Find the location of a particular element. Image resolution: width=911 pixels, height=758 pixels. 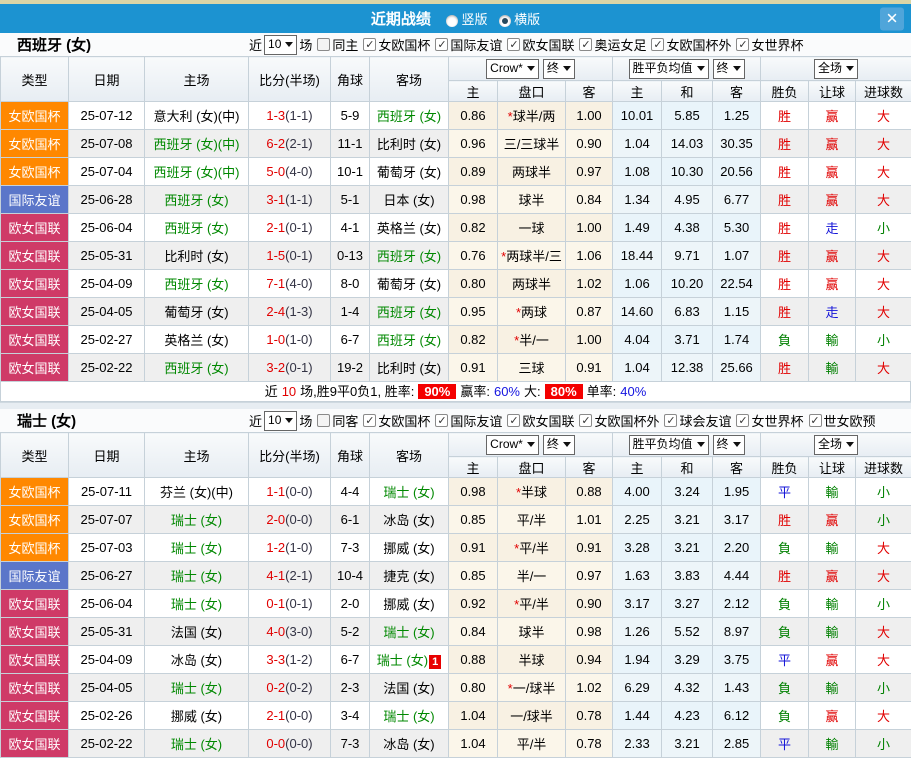

corner-count: 4-4 is located at coordinates (350, 492).